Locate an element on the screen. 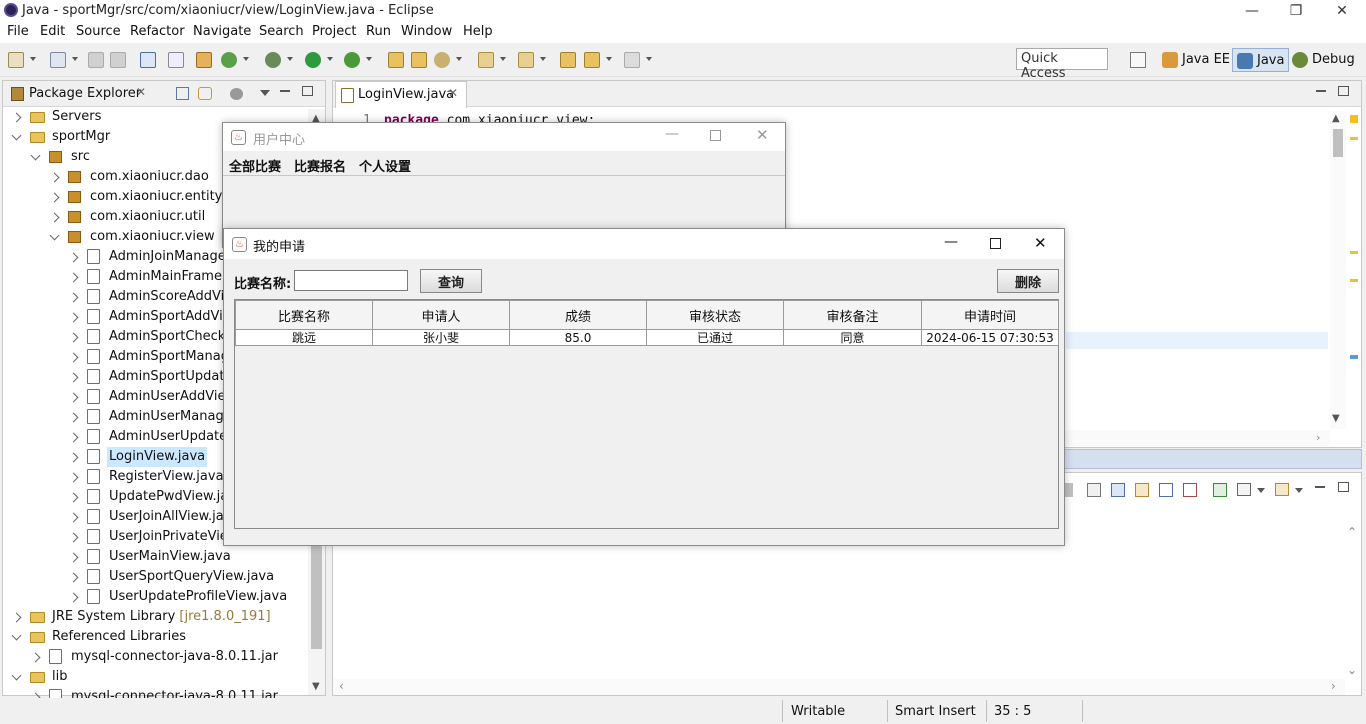 Image resolution: width=1366 pixels, height=724 pixels. menu-run: Run is located at coordinates (378, 31).